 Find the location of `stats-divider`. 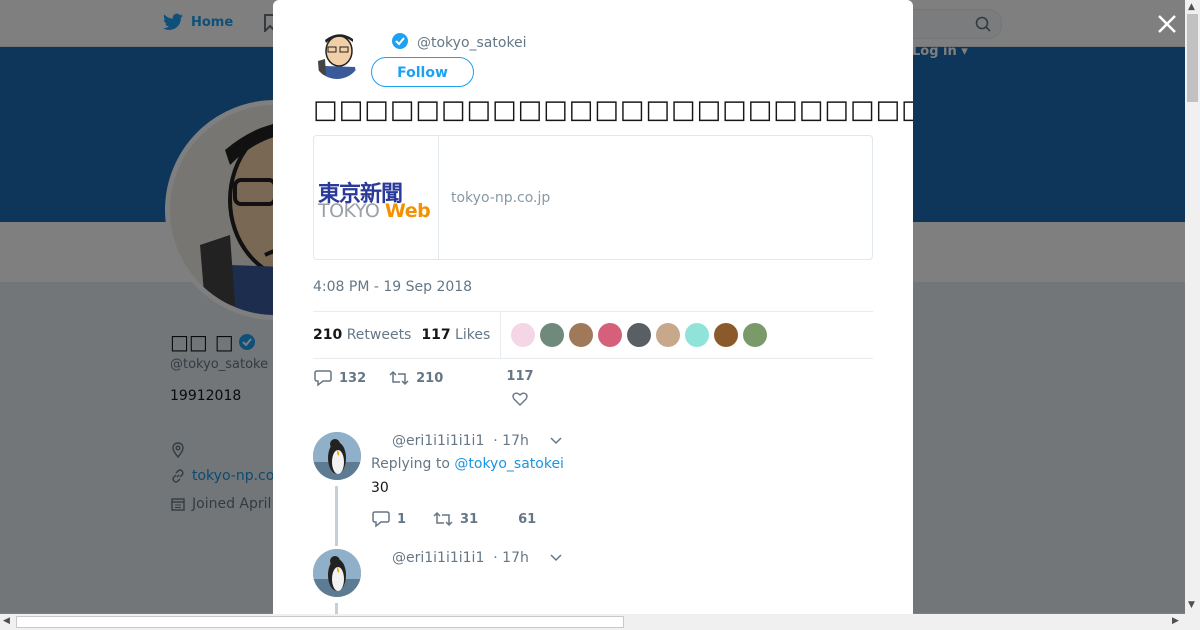

stats-divider is located at coordinates (501, 335).